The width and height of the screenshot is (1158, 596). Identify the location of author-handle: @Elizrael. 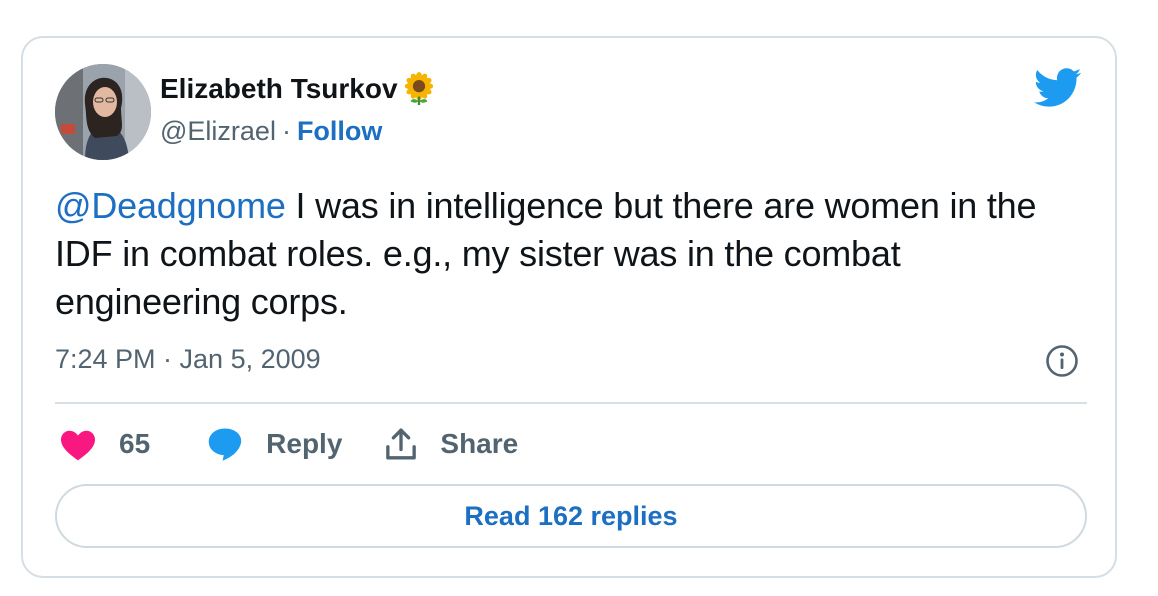
(218, 131).